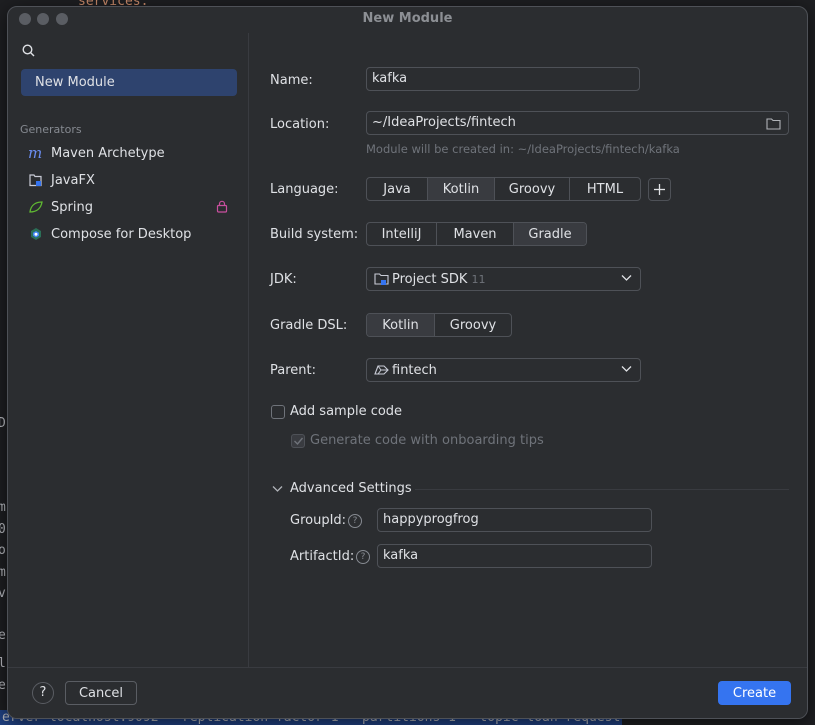 The width and height of the screenshot is (815, 725). What do you see at coordinates (381, 370) in the screenshot?
I see `module-icon` at bounding box center [381, 370].